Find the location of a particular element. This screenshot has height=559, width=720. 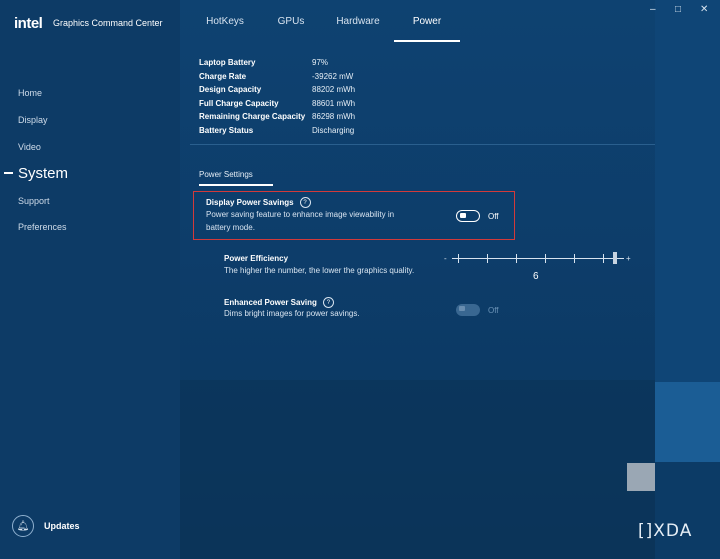

updates-button: 🔔︎ Updates is located at coordinates (46, 526).